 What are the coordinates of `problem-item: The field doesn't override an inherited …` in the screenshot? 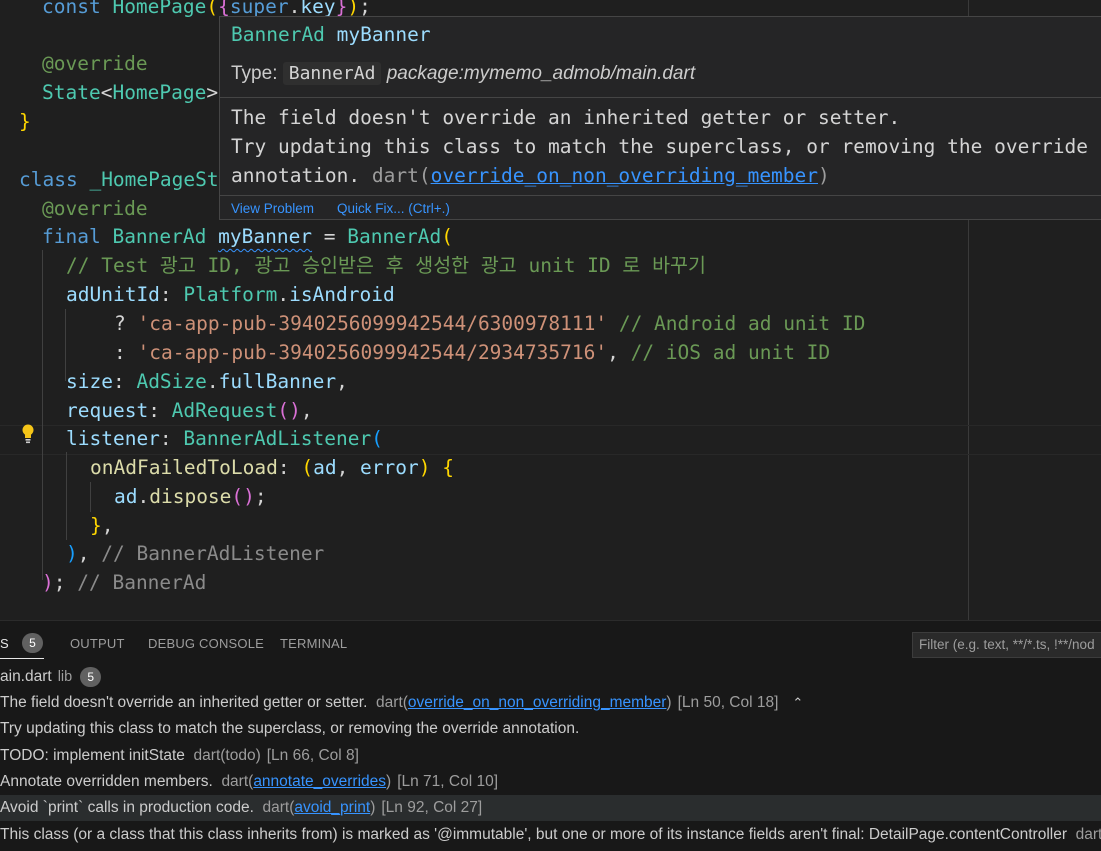 It's located at (550, 703).